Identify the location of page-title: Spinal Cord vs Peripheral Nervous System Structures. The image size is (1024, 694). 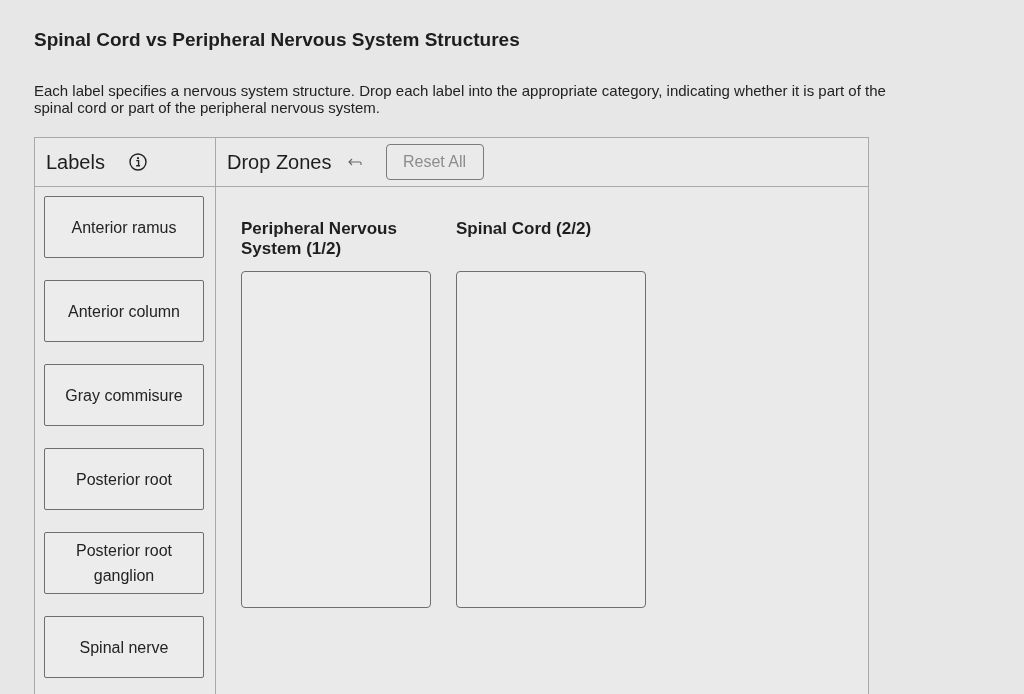
(277, 40).